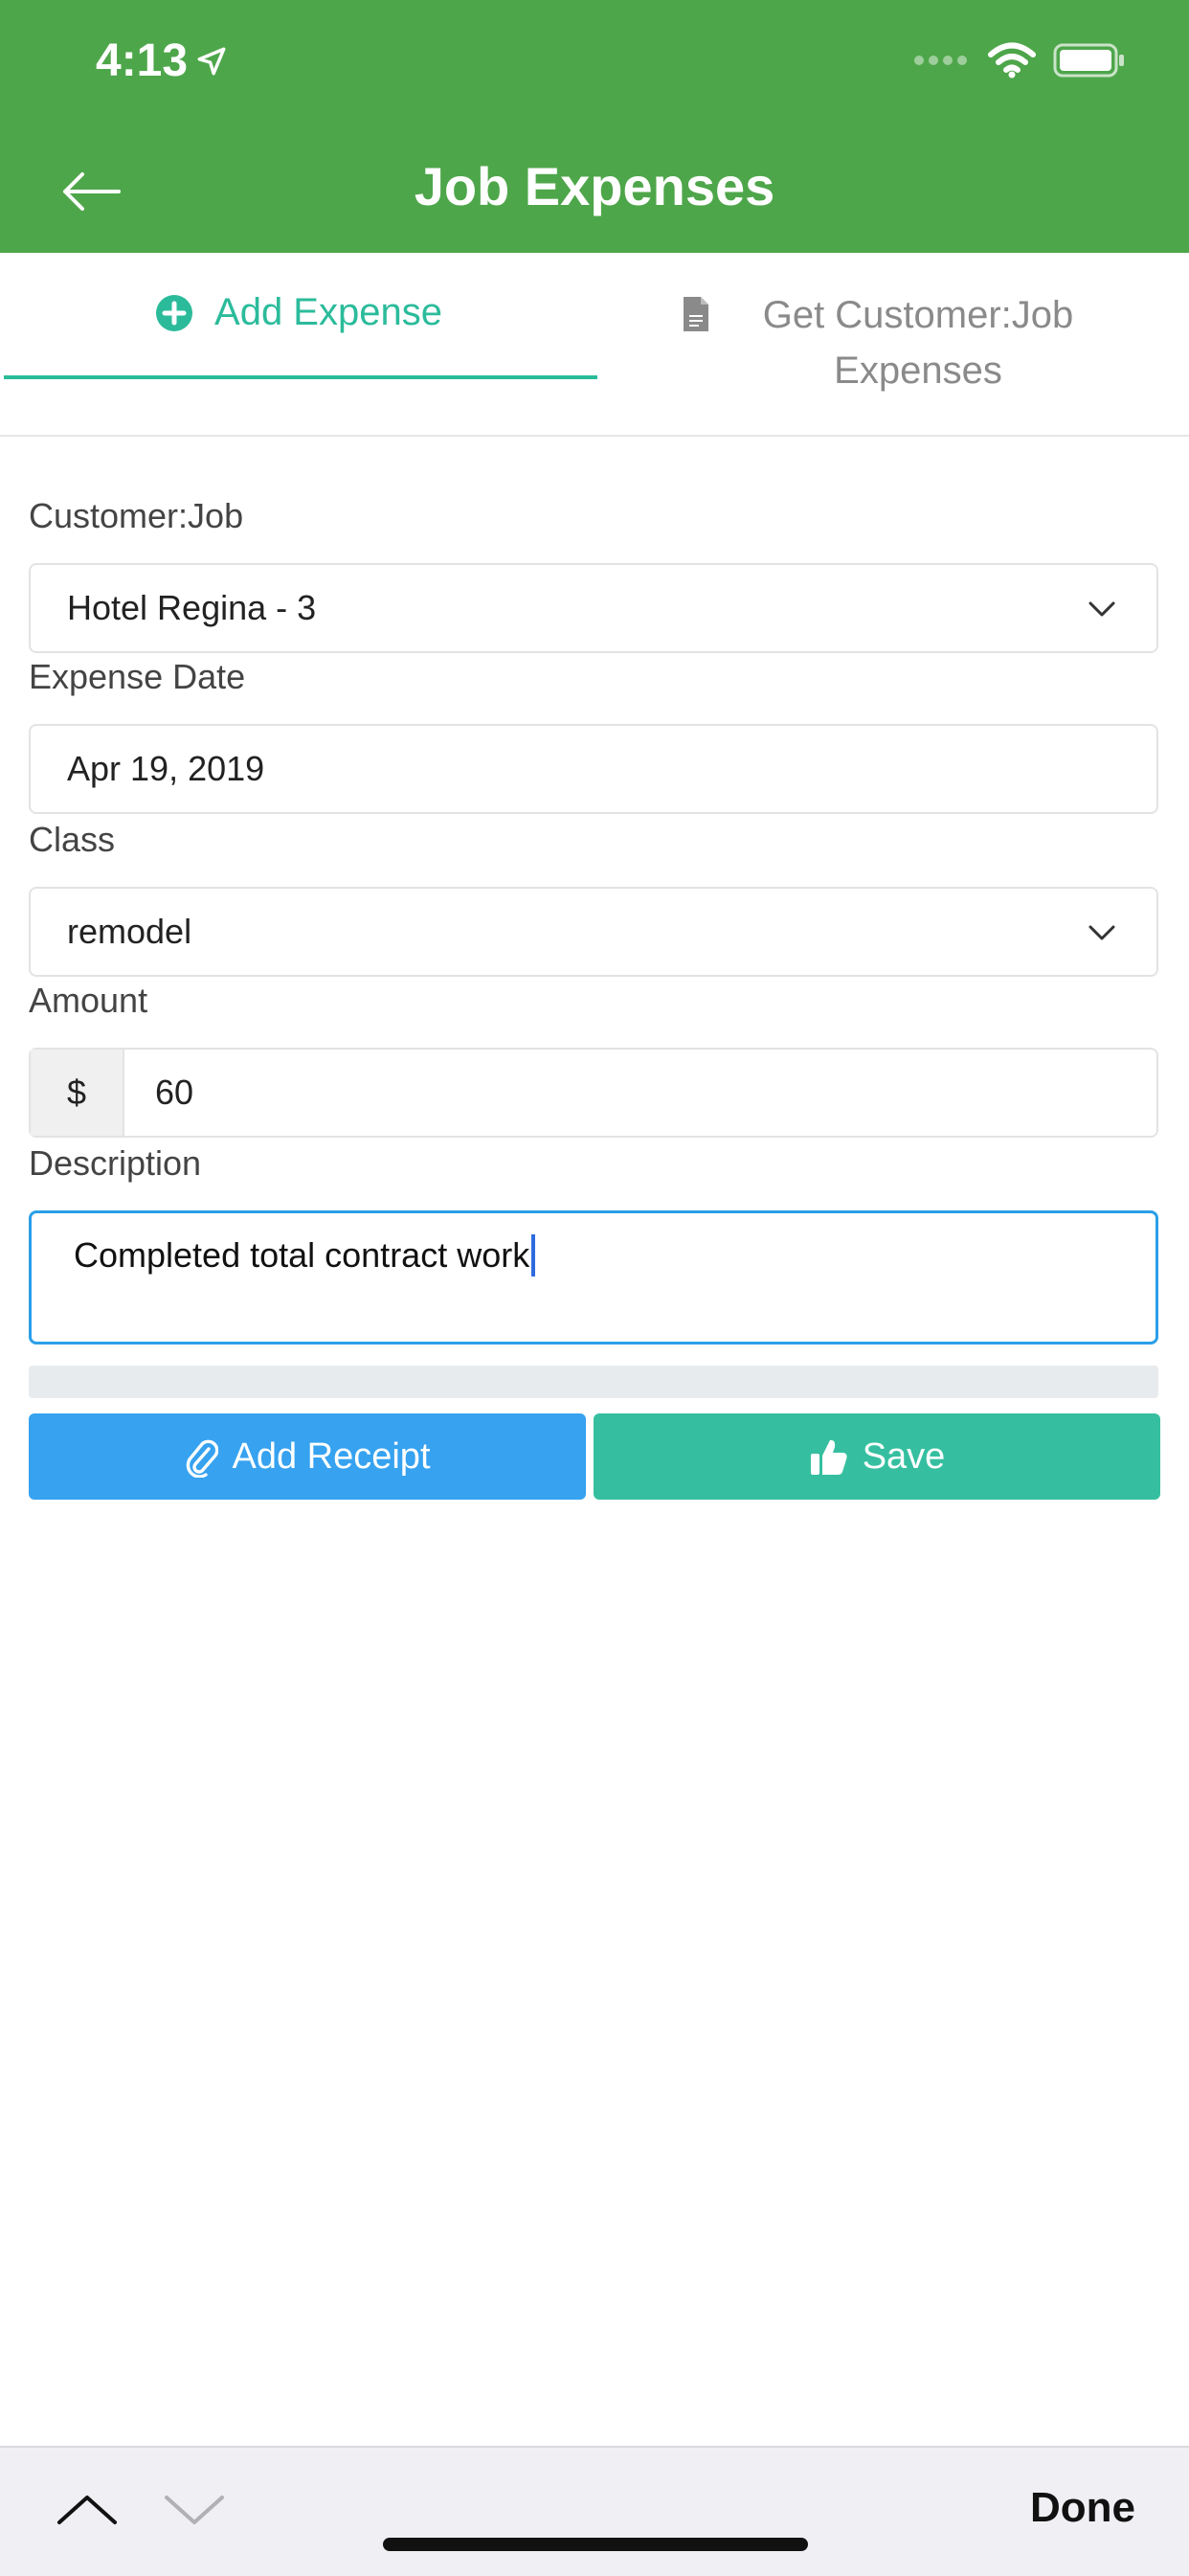  I want to click on description-input: Completed total contract work, so click(593, 1277).